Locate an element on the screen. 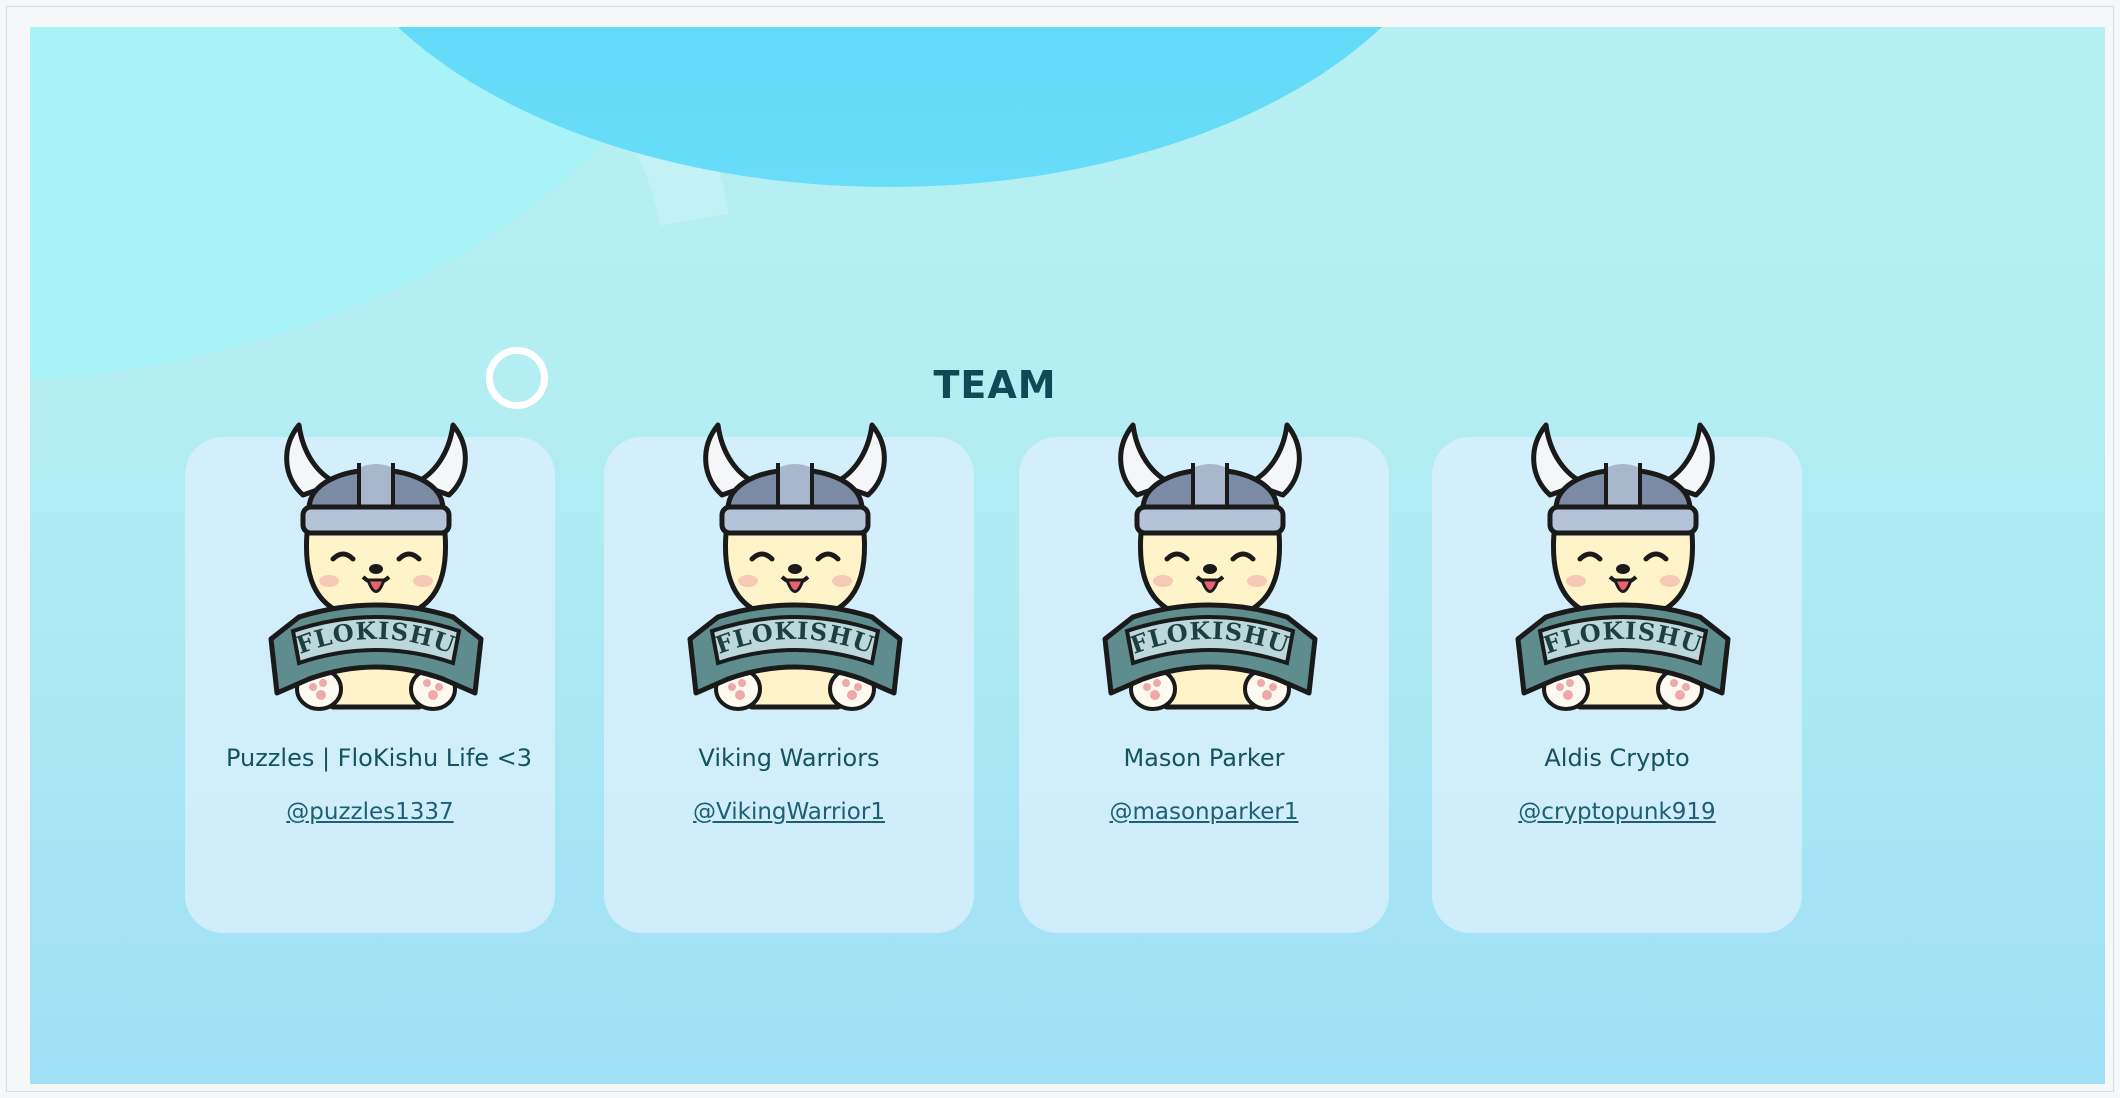  member-name: Puzzles | FloKishu Life <3 is located at coordinates (379, 758).